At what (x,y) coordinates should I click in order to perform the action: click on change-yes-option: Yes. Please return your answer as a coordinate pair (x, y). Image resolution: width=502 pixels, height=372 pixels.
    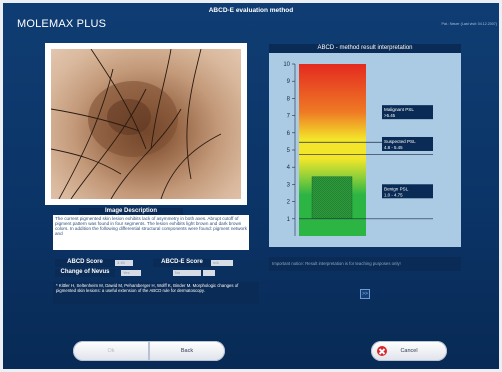
    Looking at the image, I should click on (131, 273).